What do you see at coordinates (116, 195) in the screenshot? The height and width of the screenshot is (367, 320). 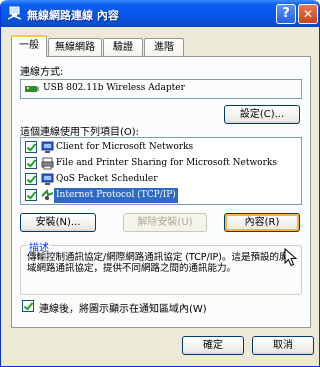 I see `item-label: Internet Protocol (TCP/IP)` at bounding box center [116, 195].